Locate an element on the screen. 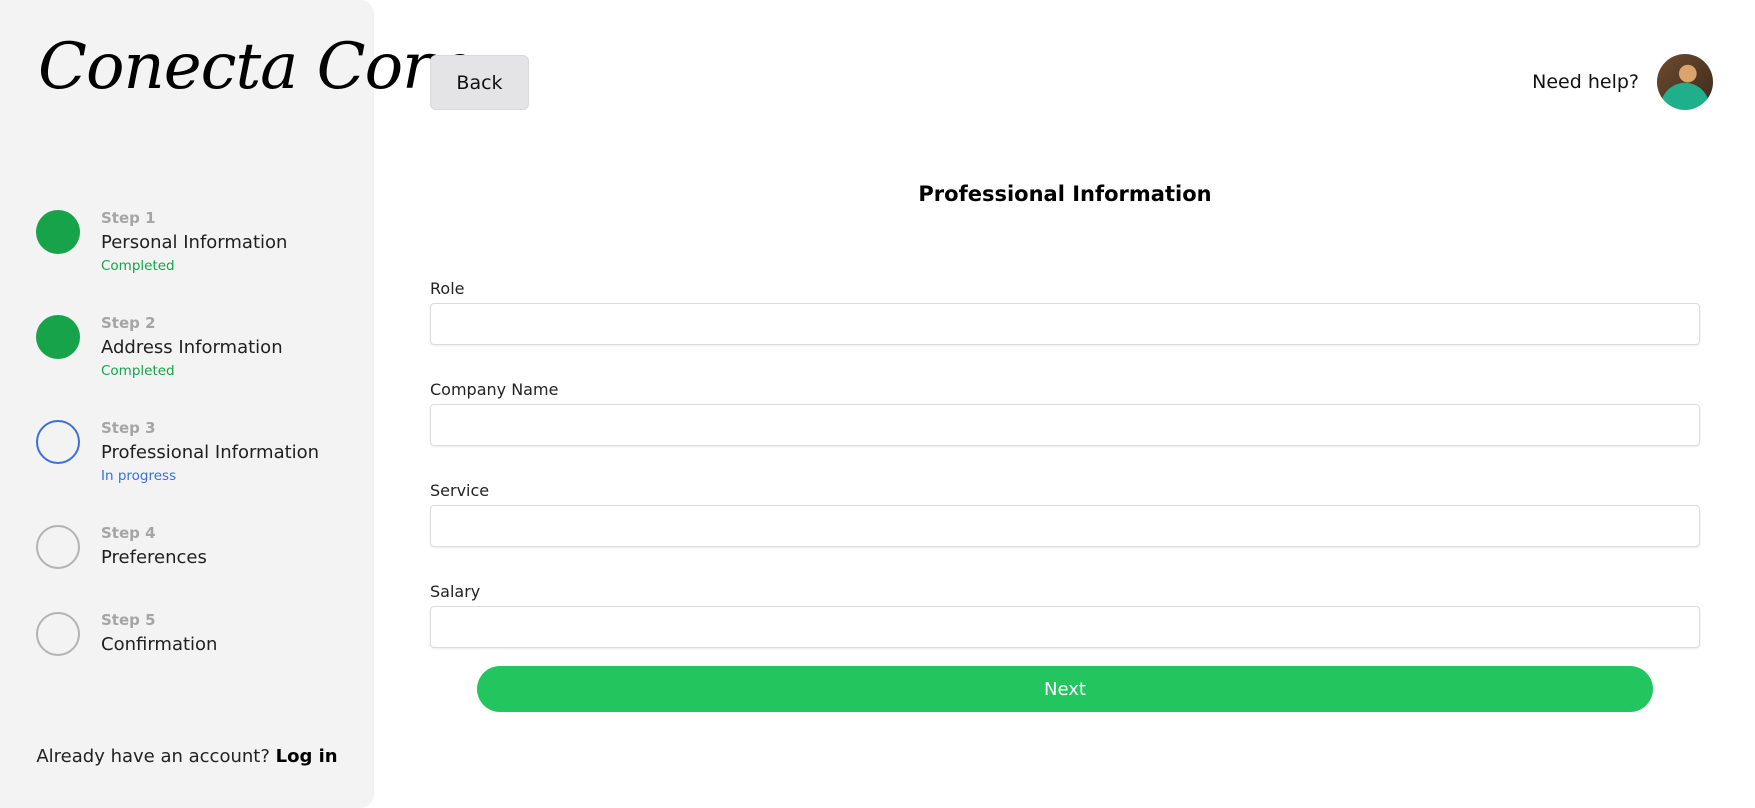 This screenshot has height=808, width=1755. step-title: Confirmation is located at coordinates (159, 644).